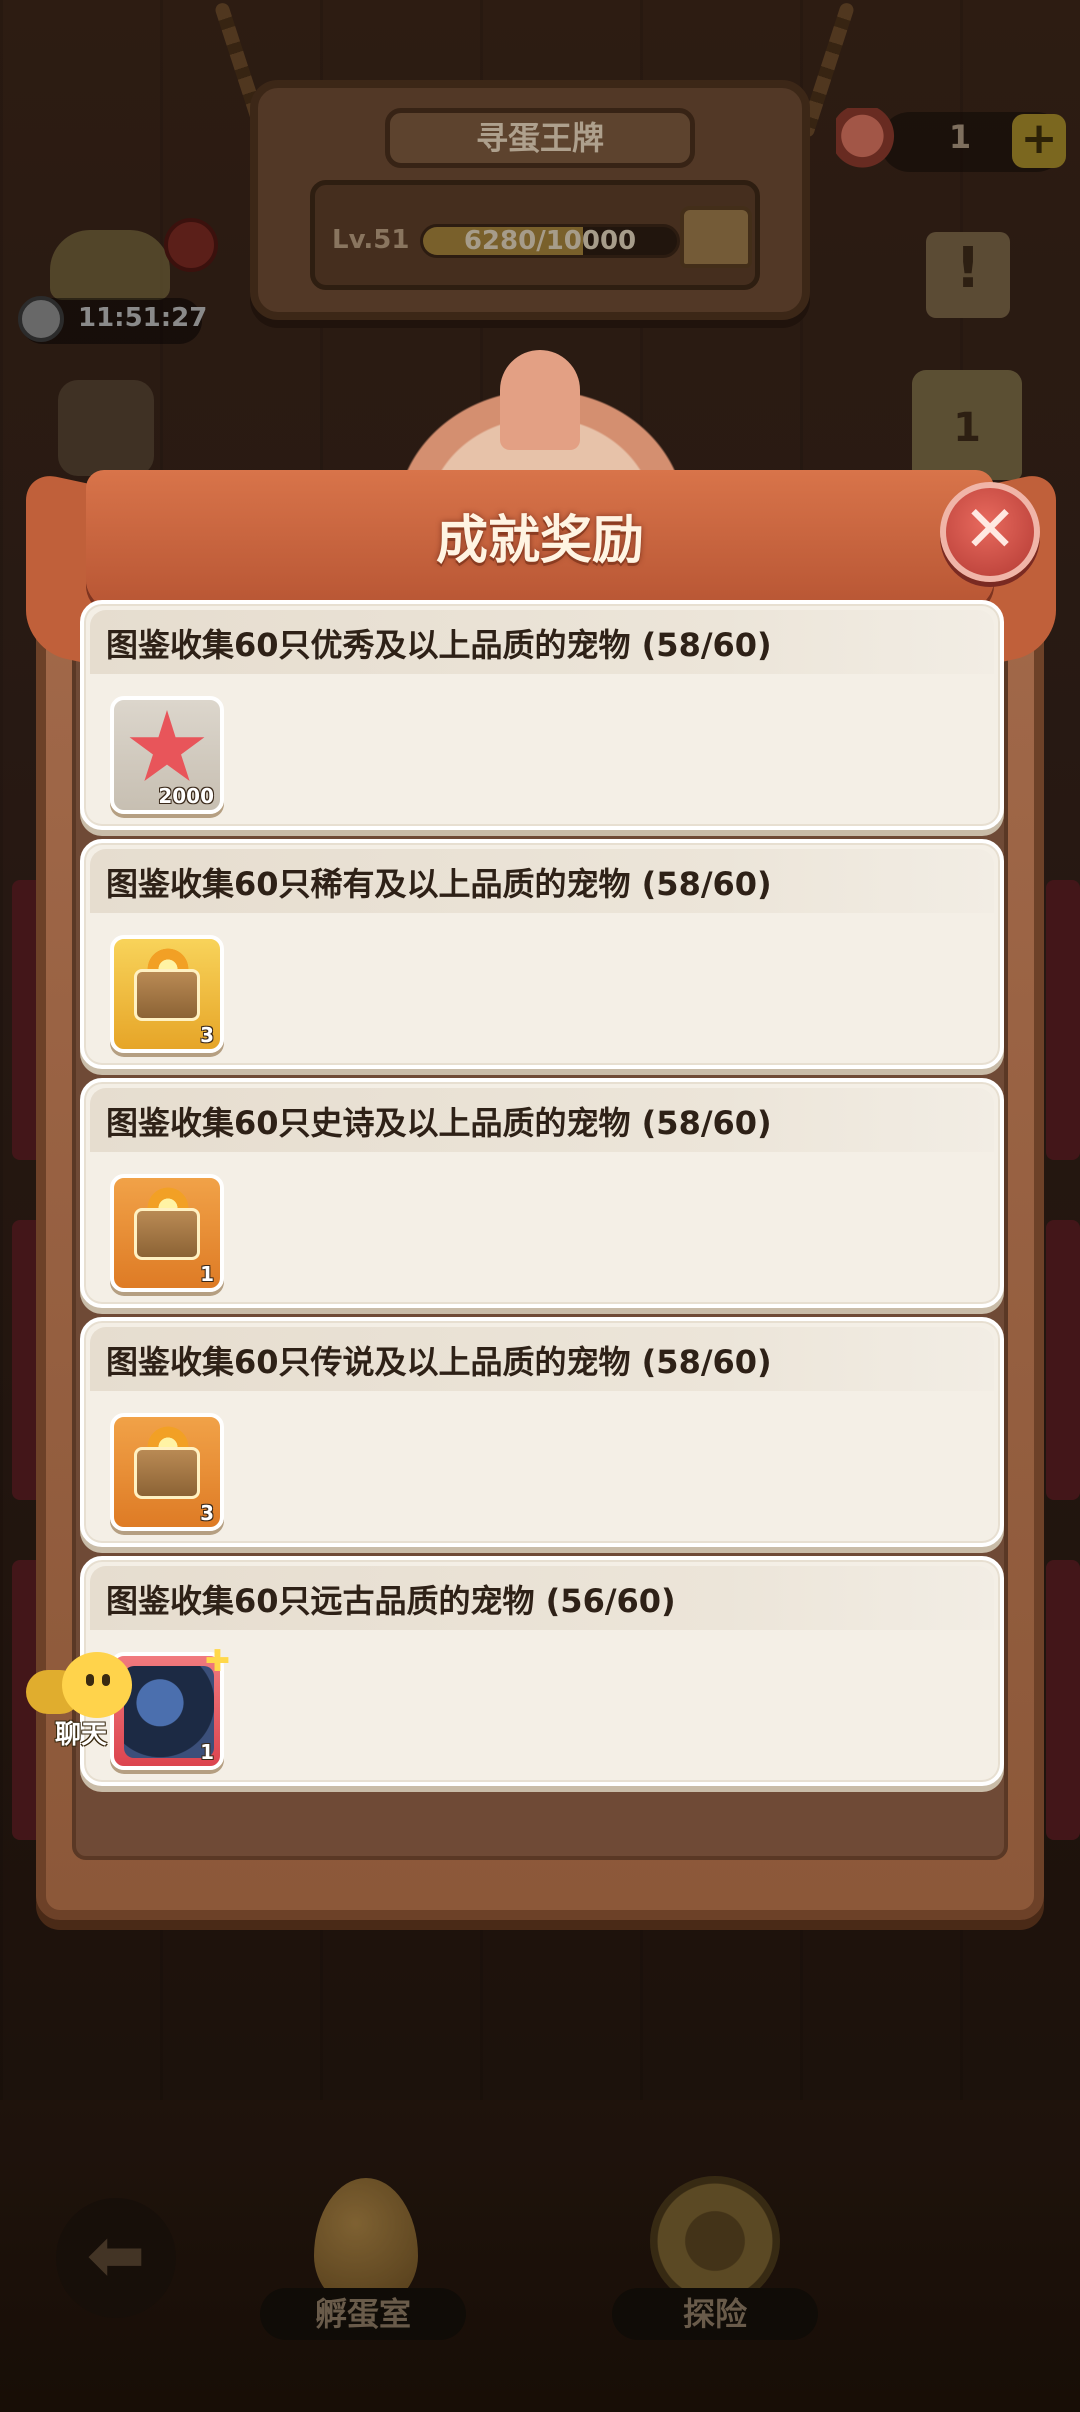 The height and width of the screenshot is (2412, 1080). Describe the element at coordinates (391, 1601) in the screenshot. I see `achievement-title: 图鉴收集60只远古品质的宠物 (56/60)` at that location.